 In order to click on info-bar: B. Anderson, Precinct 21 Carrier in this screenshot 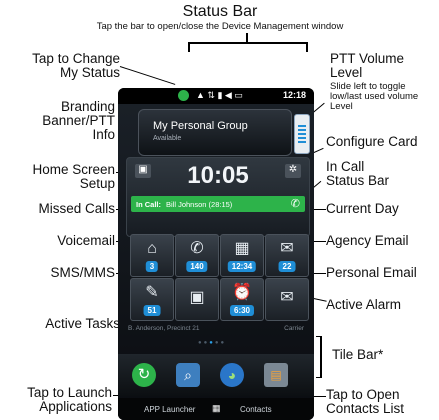, I will do `click(216, 329)`.